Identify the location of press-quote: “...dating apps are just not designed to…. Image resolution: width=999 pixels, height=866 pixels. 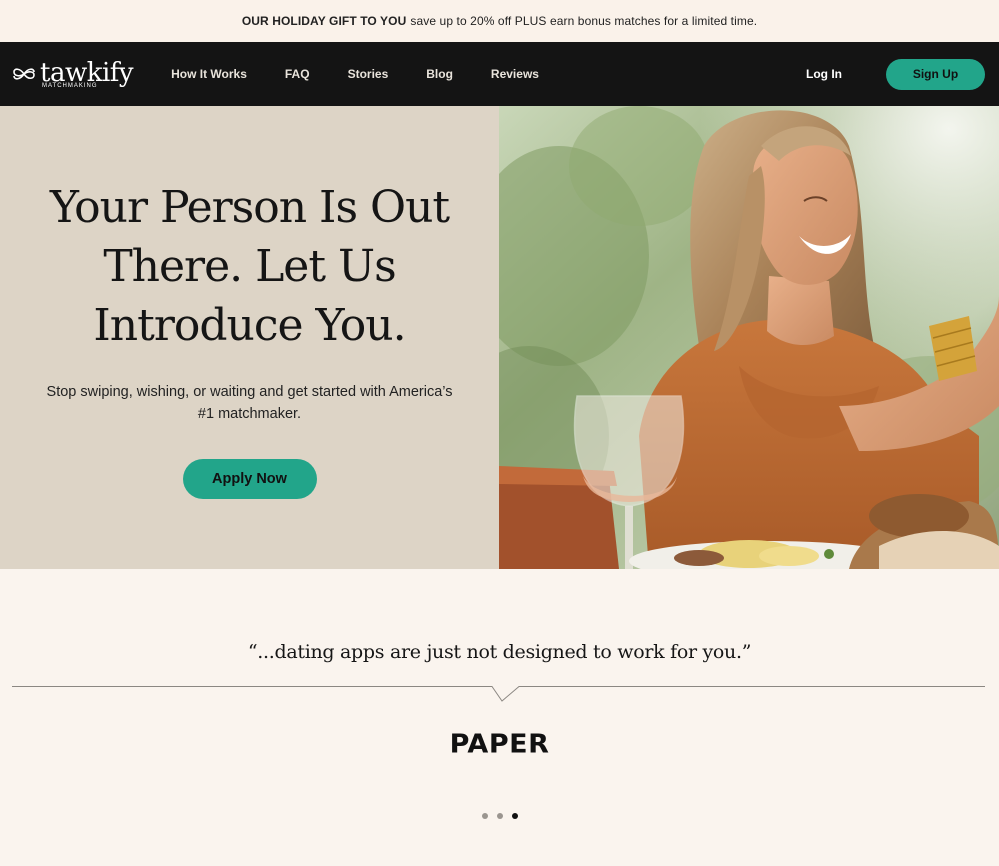
(499, 652).